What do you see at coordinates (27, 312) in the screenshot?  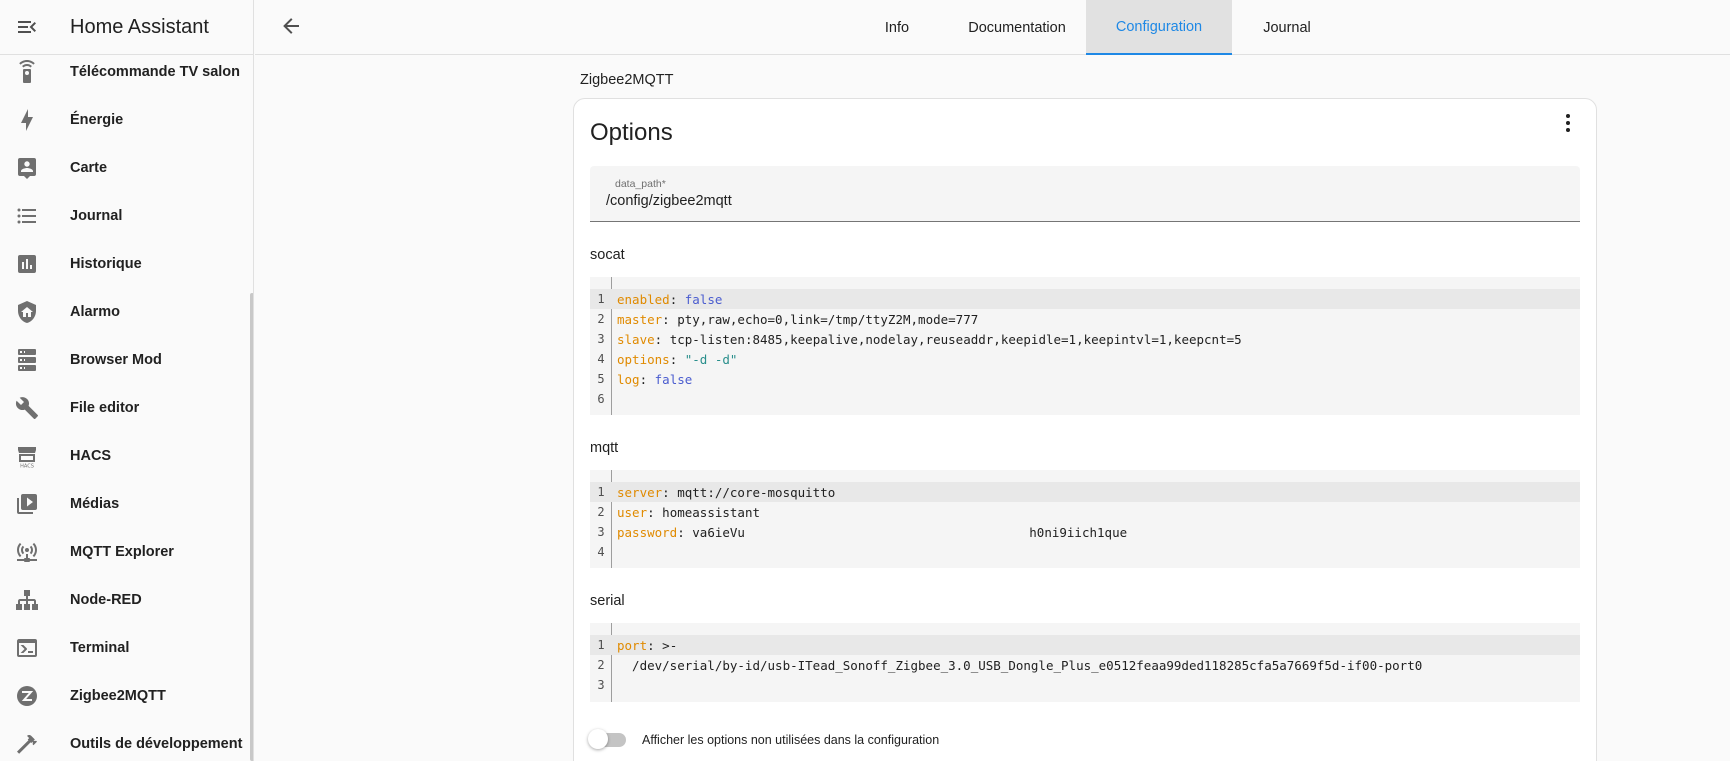 I see `shield-home-icon` at bounding box center [27, 312].